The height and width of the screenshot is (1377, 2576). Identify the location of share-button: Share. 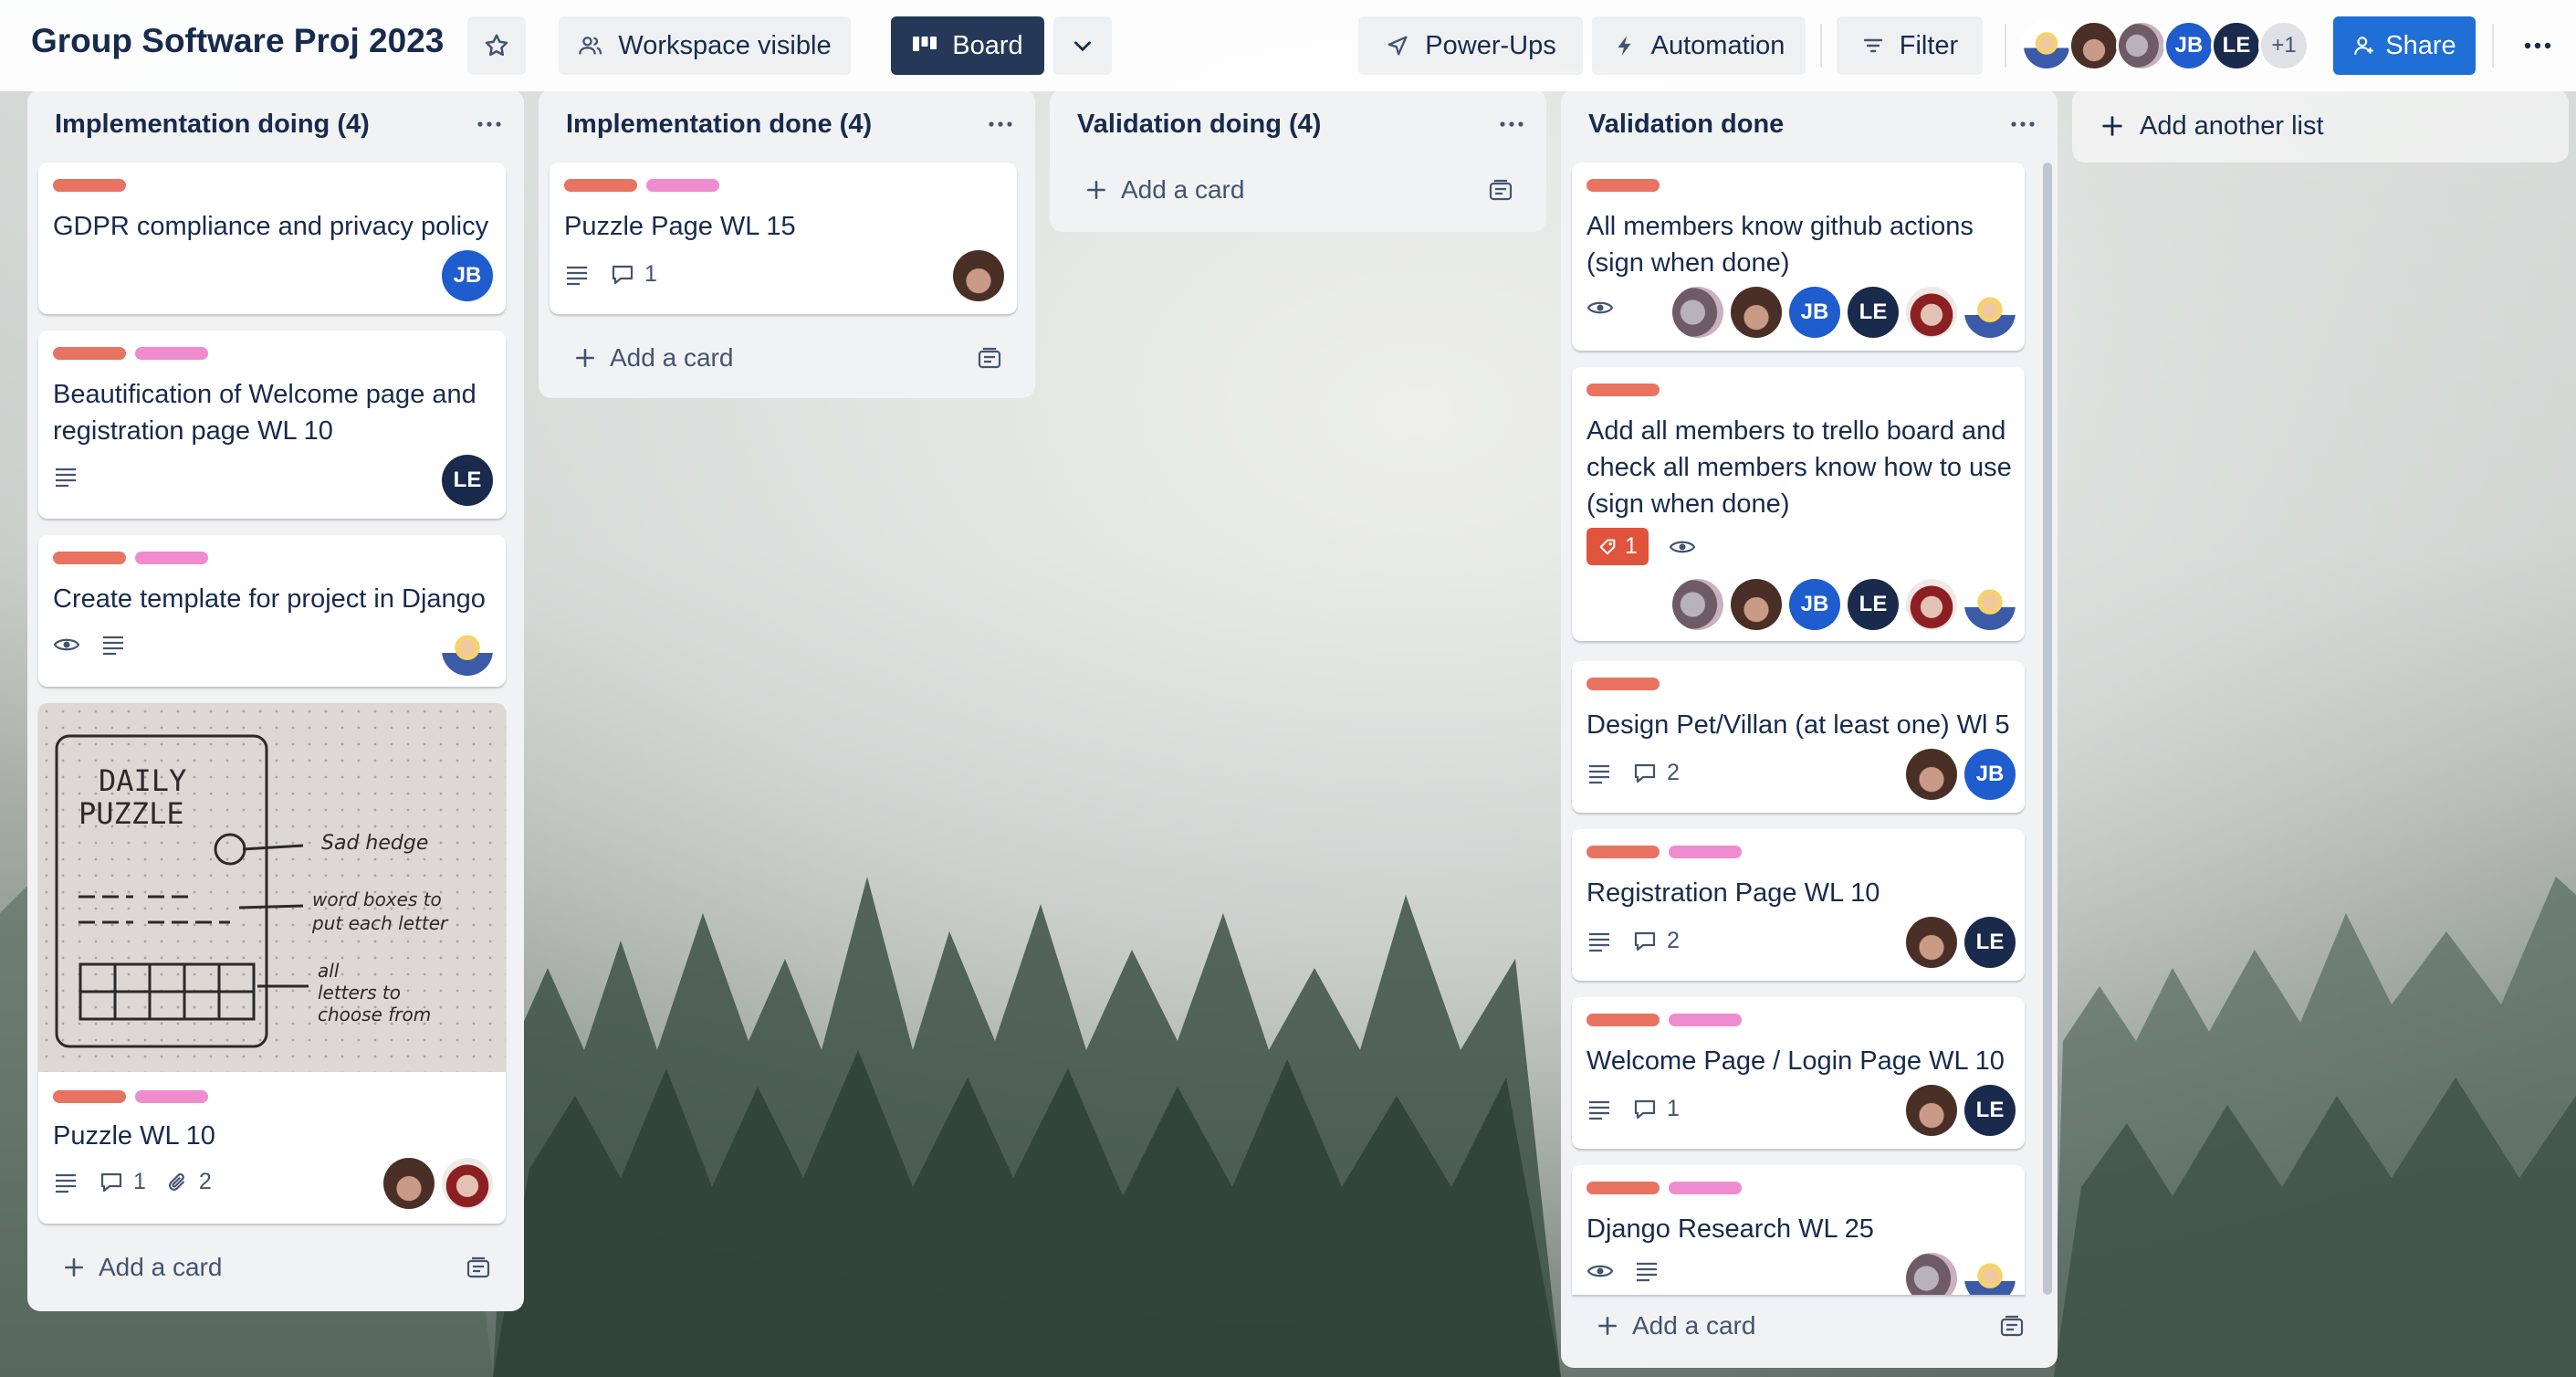
(2404, 45).